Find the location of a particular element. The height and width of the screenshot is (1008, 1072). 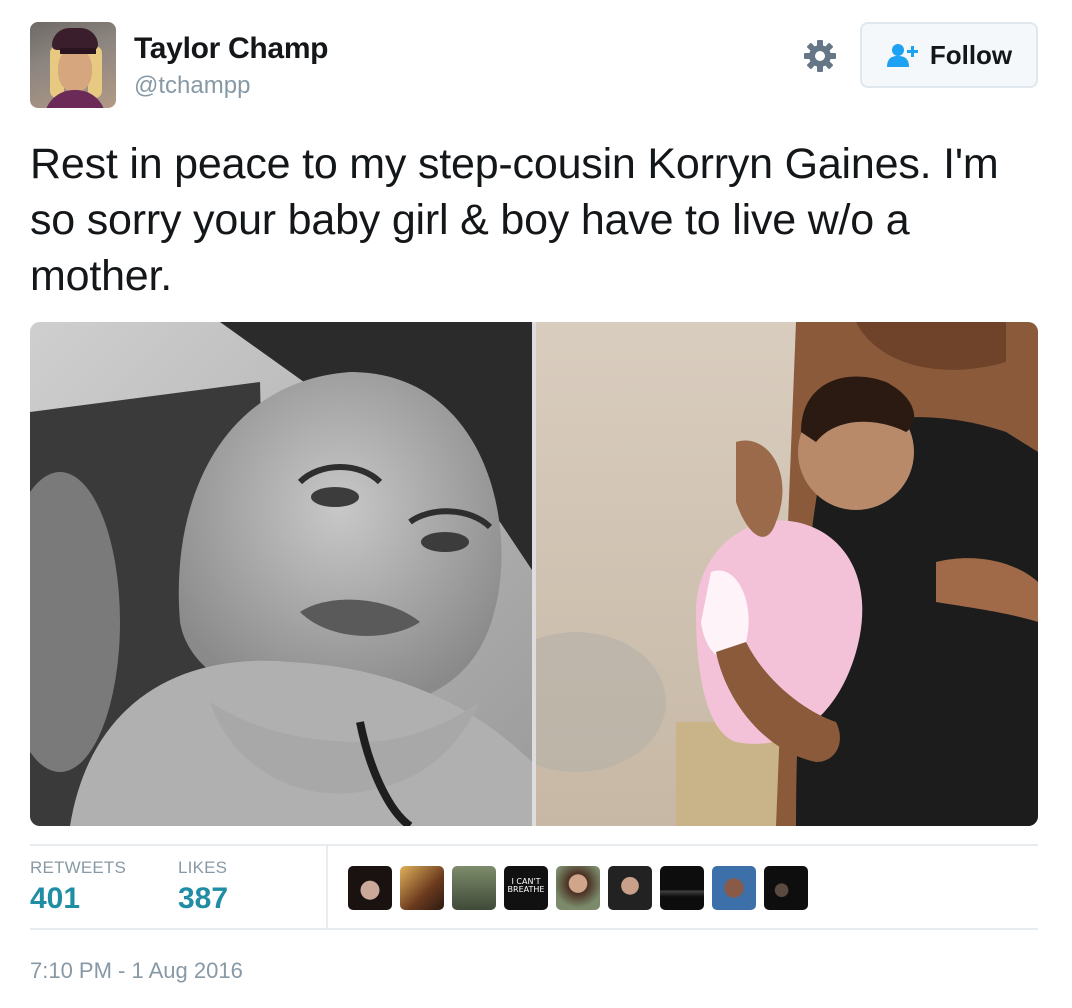

likes-stat: LIKES 387 is located at coordinates (203, 887).